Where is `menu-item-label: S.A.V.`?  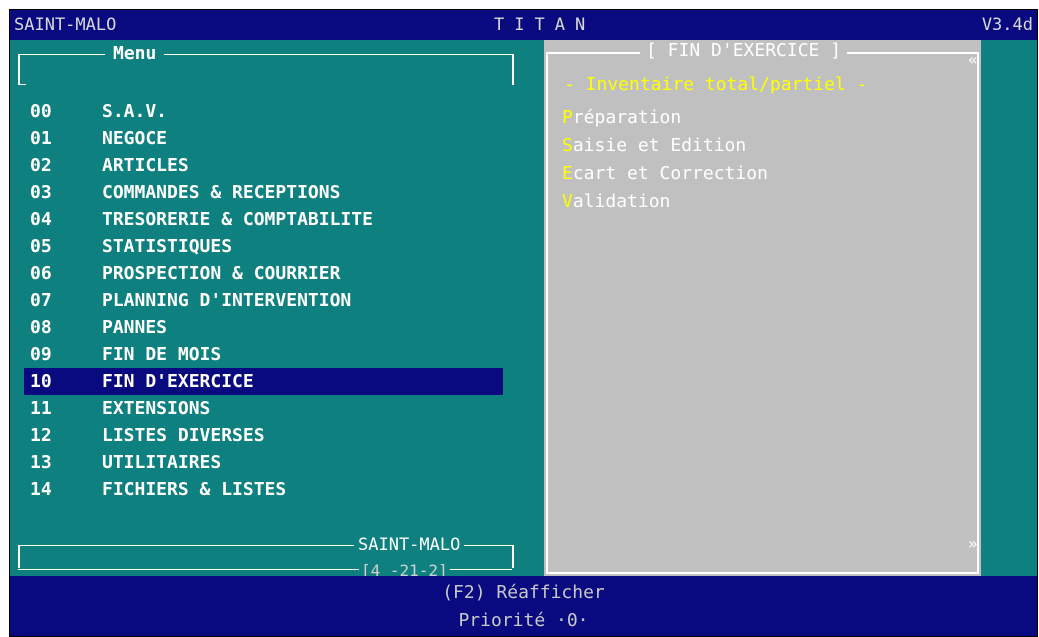 menu-item-label: S.A.V. is located at coordinates (135, 111).